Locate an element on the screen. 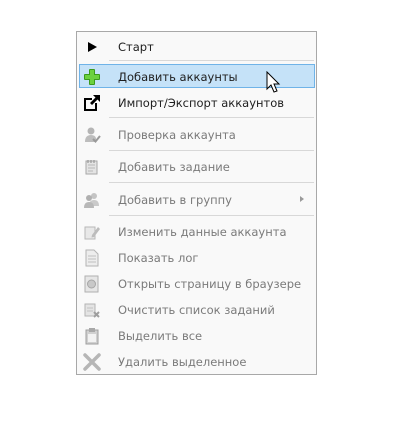 The height and width of the screenshot is (432, 406). menu-item-label: Добавить аккаунты is located at coordinates (178, 77).